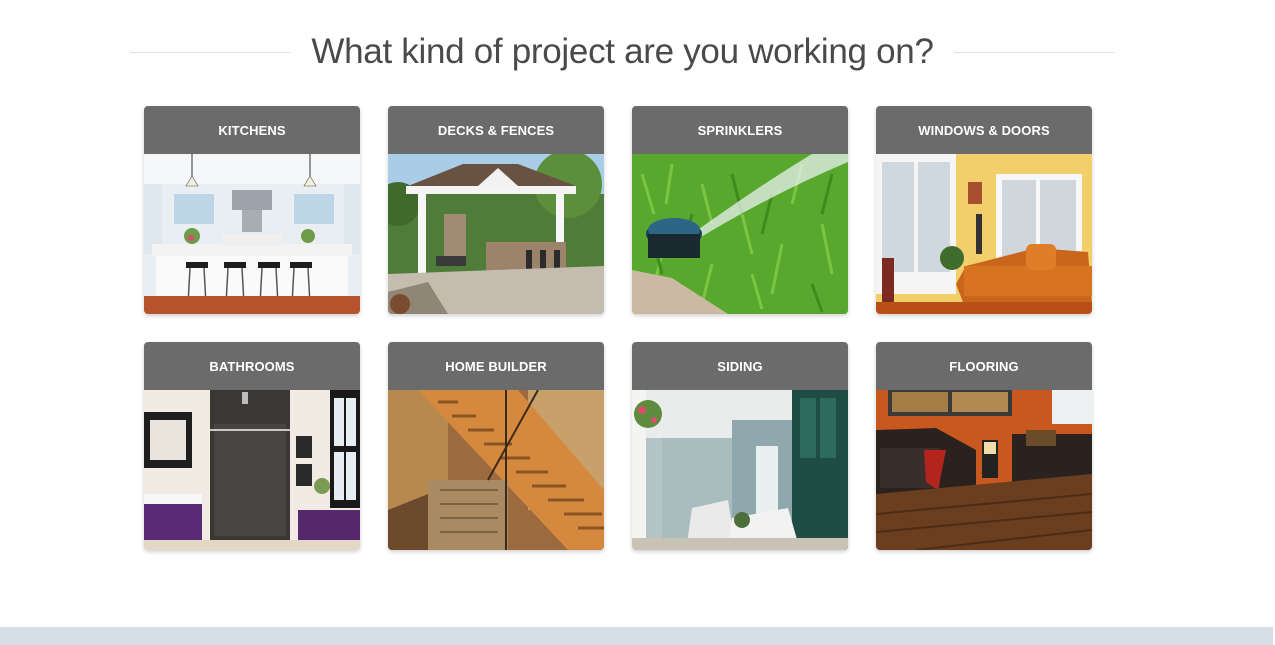  I want to click on footer-band, so click(637, 636).